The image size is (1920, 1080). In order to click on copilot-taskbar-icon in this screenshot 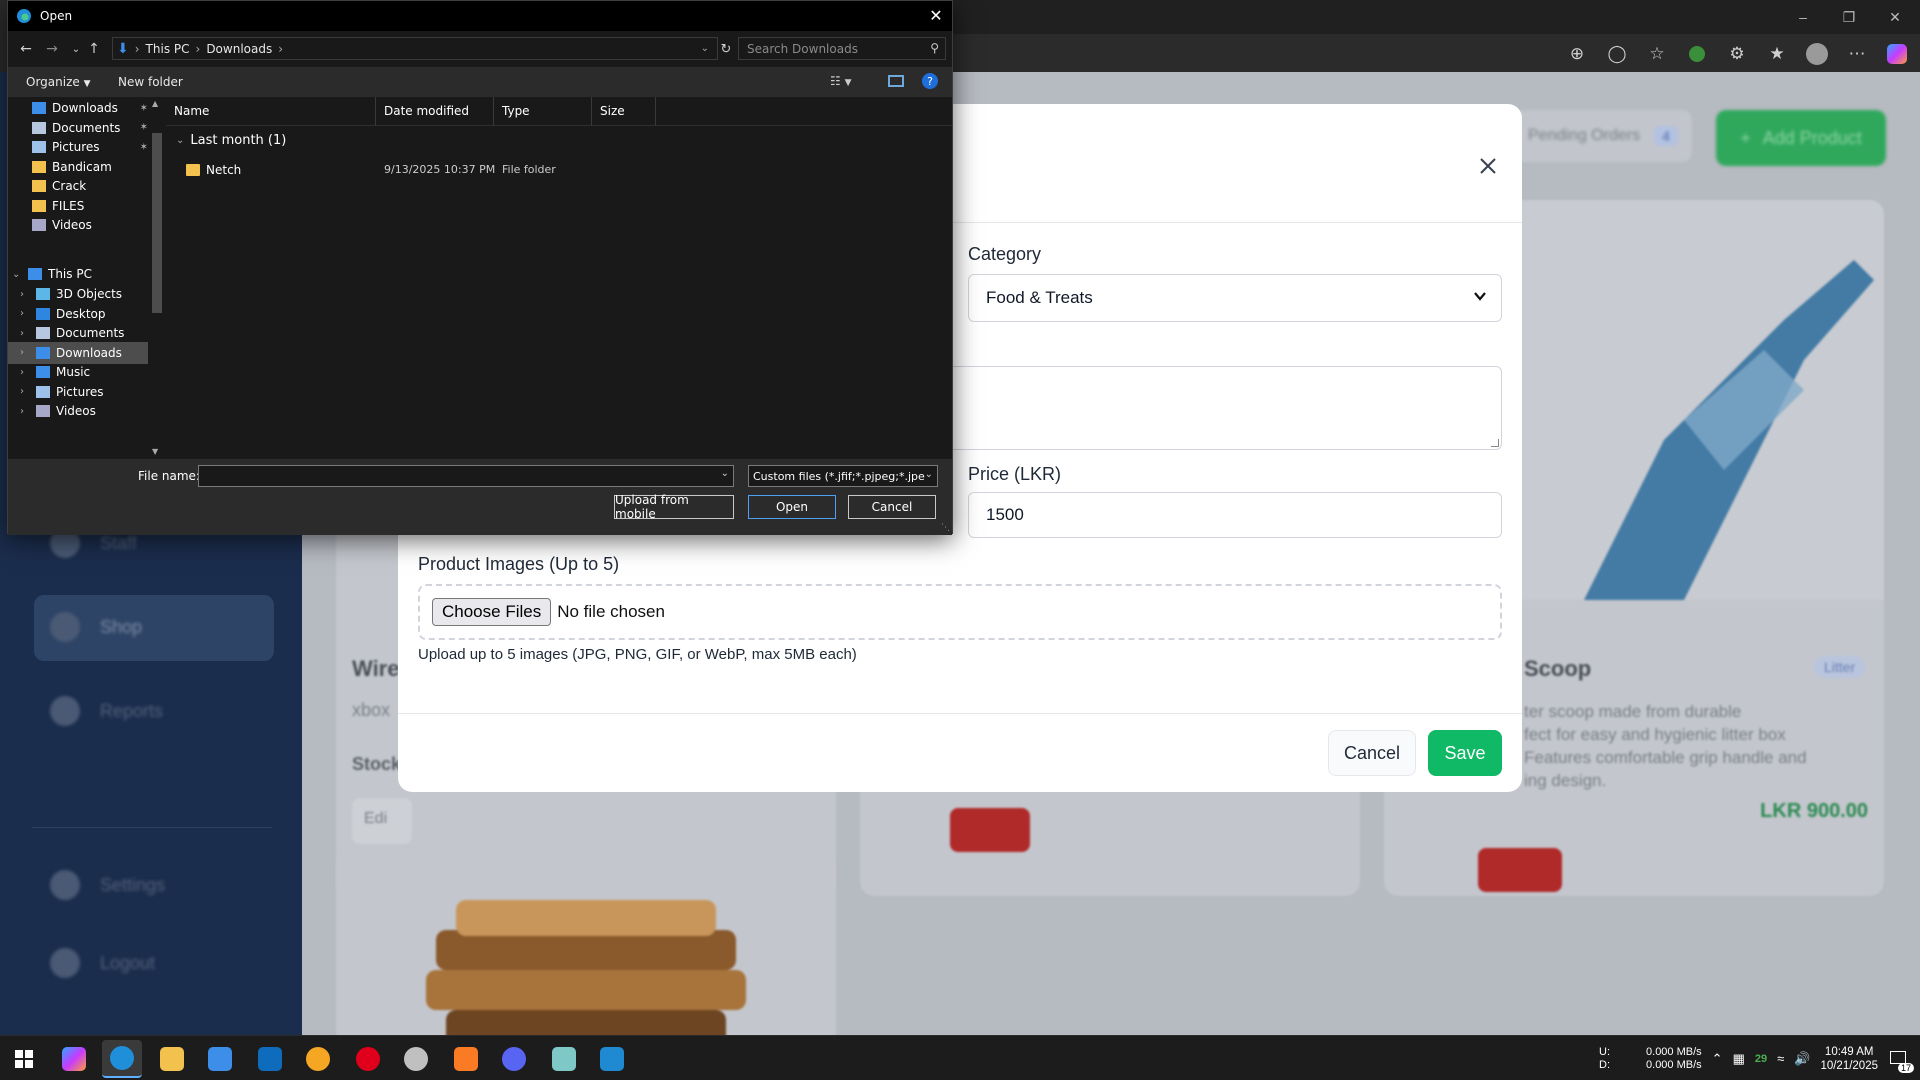, I will do `click(74, 1059)`.